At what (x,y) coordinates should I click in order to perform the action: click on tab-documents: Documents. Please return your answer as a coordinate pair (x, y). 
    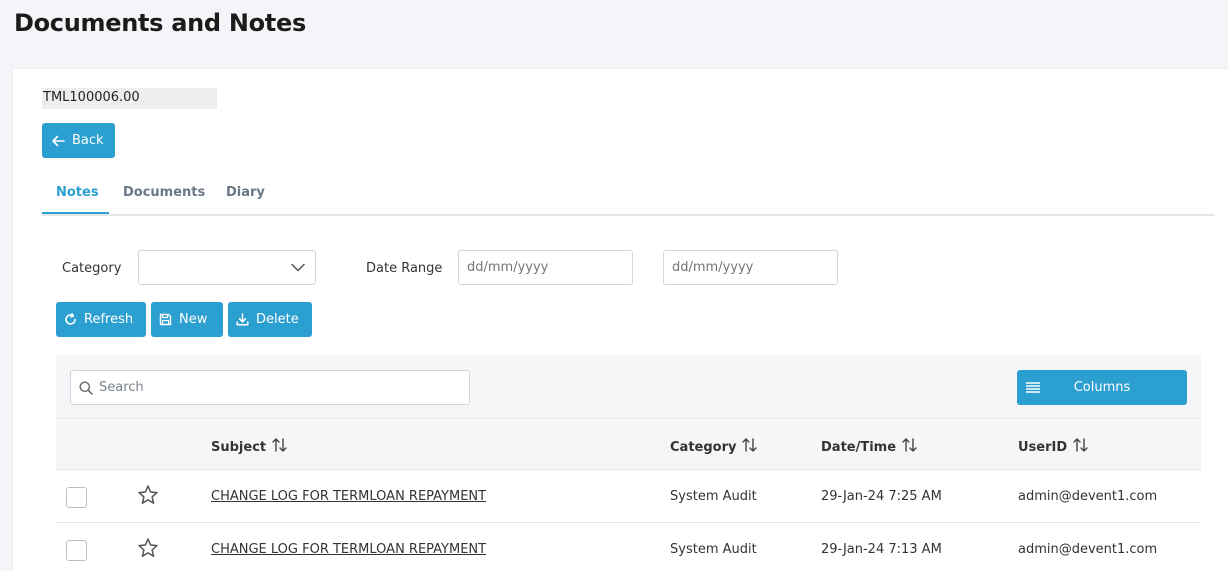
    Looking at the image, I should click on (164, 192).